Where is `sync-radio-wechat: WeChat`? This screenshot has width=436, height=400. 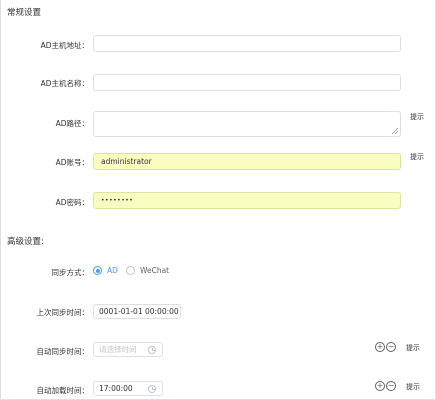 sync-radio-wechat: WeChat is located at coordinates (147, 270).